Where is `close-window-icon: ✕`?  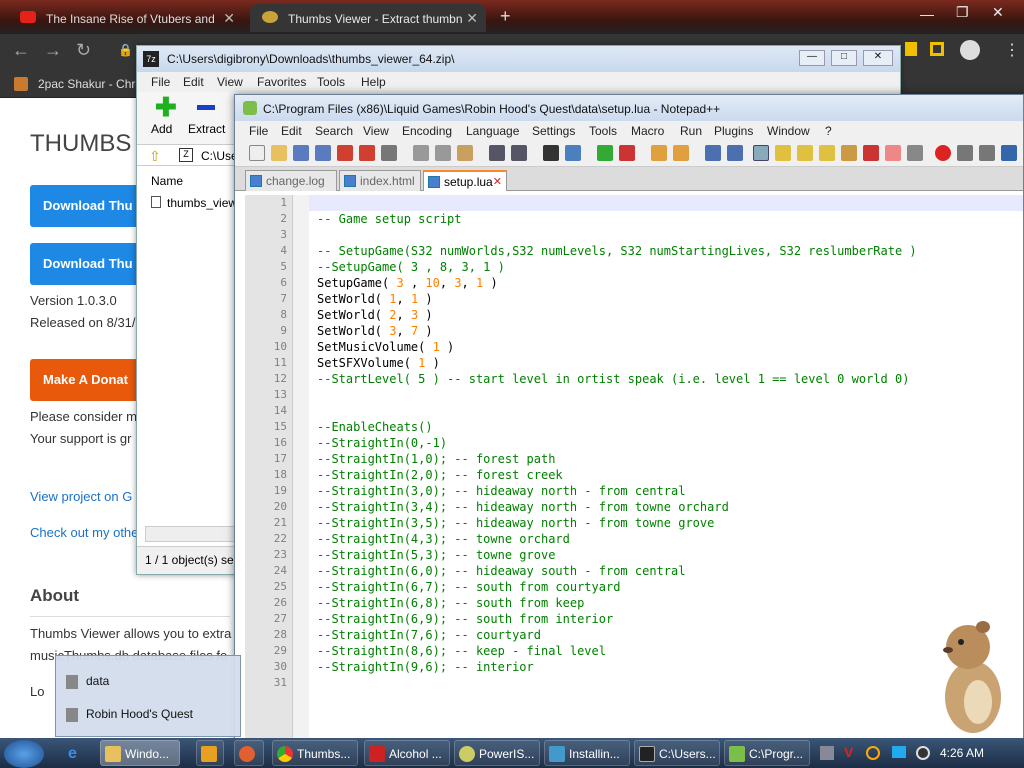 close-window-icon: ✕ is located at coordinates (998, 12).